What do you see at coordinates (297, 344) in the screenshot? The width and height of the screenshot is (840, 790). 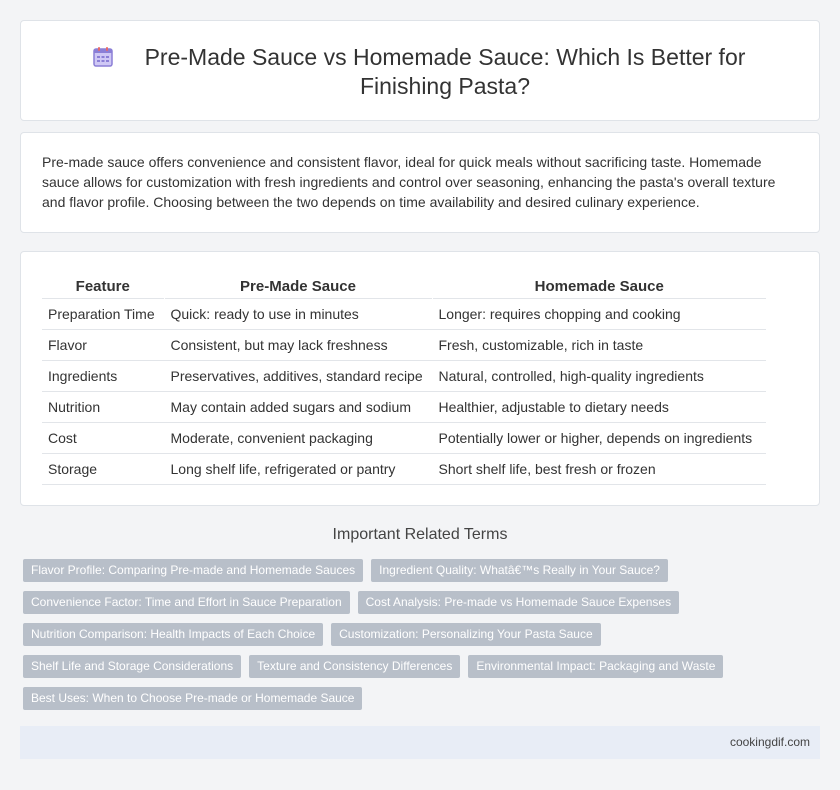 I see `cell-premade: Consistent, but may lack freshness` at bounding box center [297, 344].